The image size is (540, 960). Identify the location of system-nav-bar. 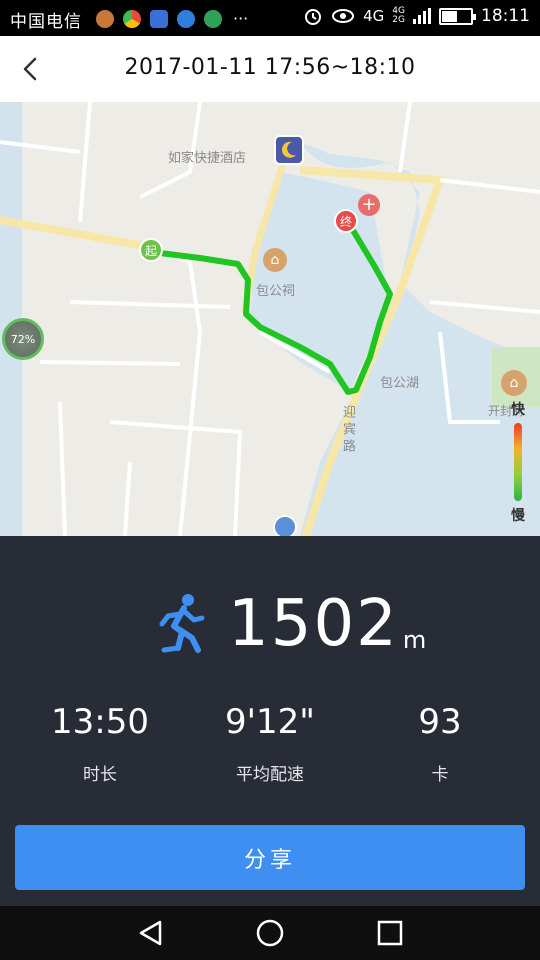
(270, 933).